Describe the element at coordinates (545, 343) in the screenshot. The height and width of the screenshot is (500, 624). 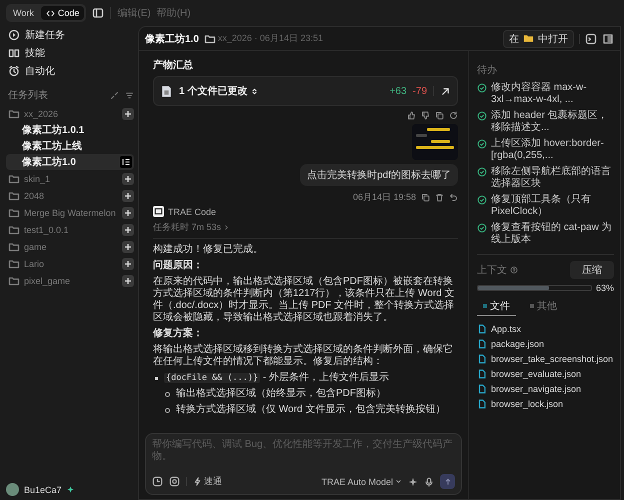
I see `file-item: package.json` at that location.